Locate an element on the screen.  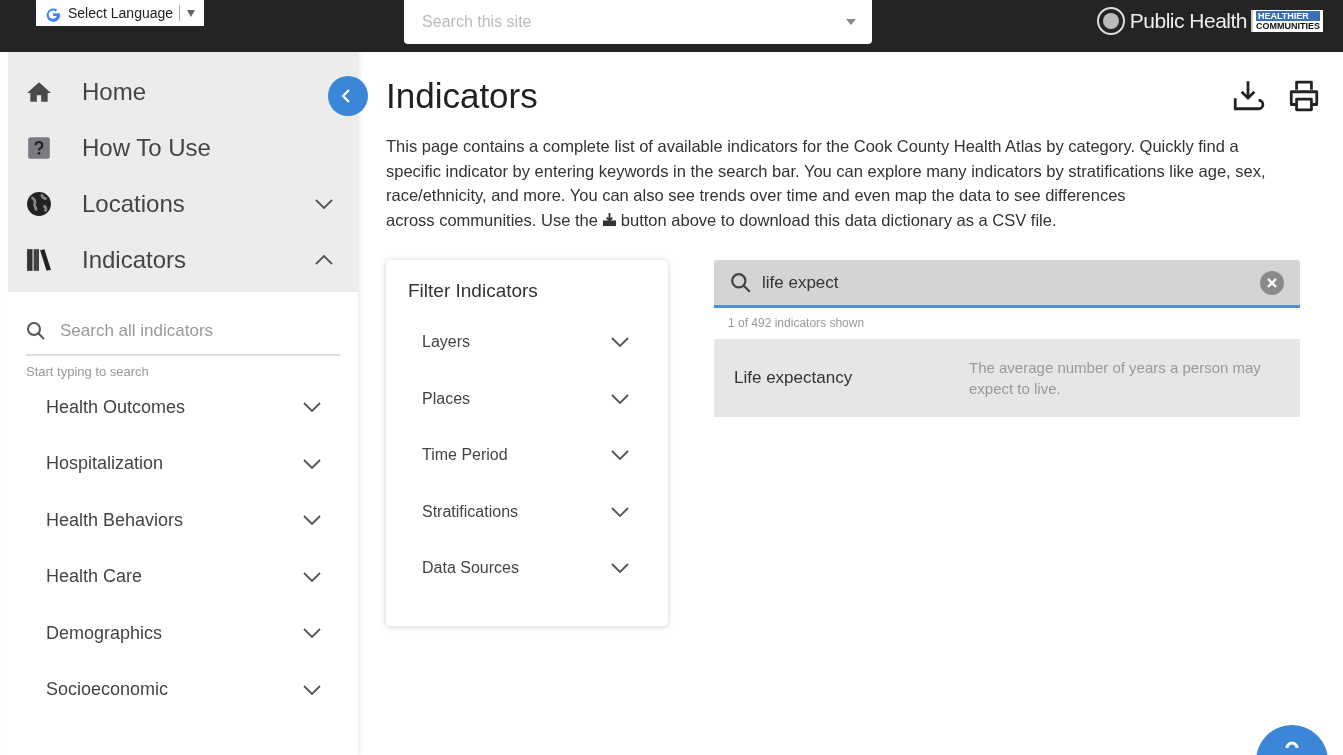
category-item: Demographics is located at coordinates (183, 633).